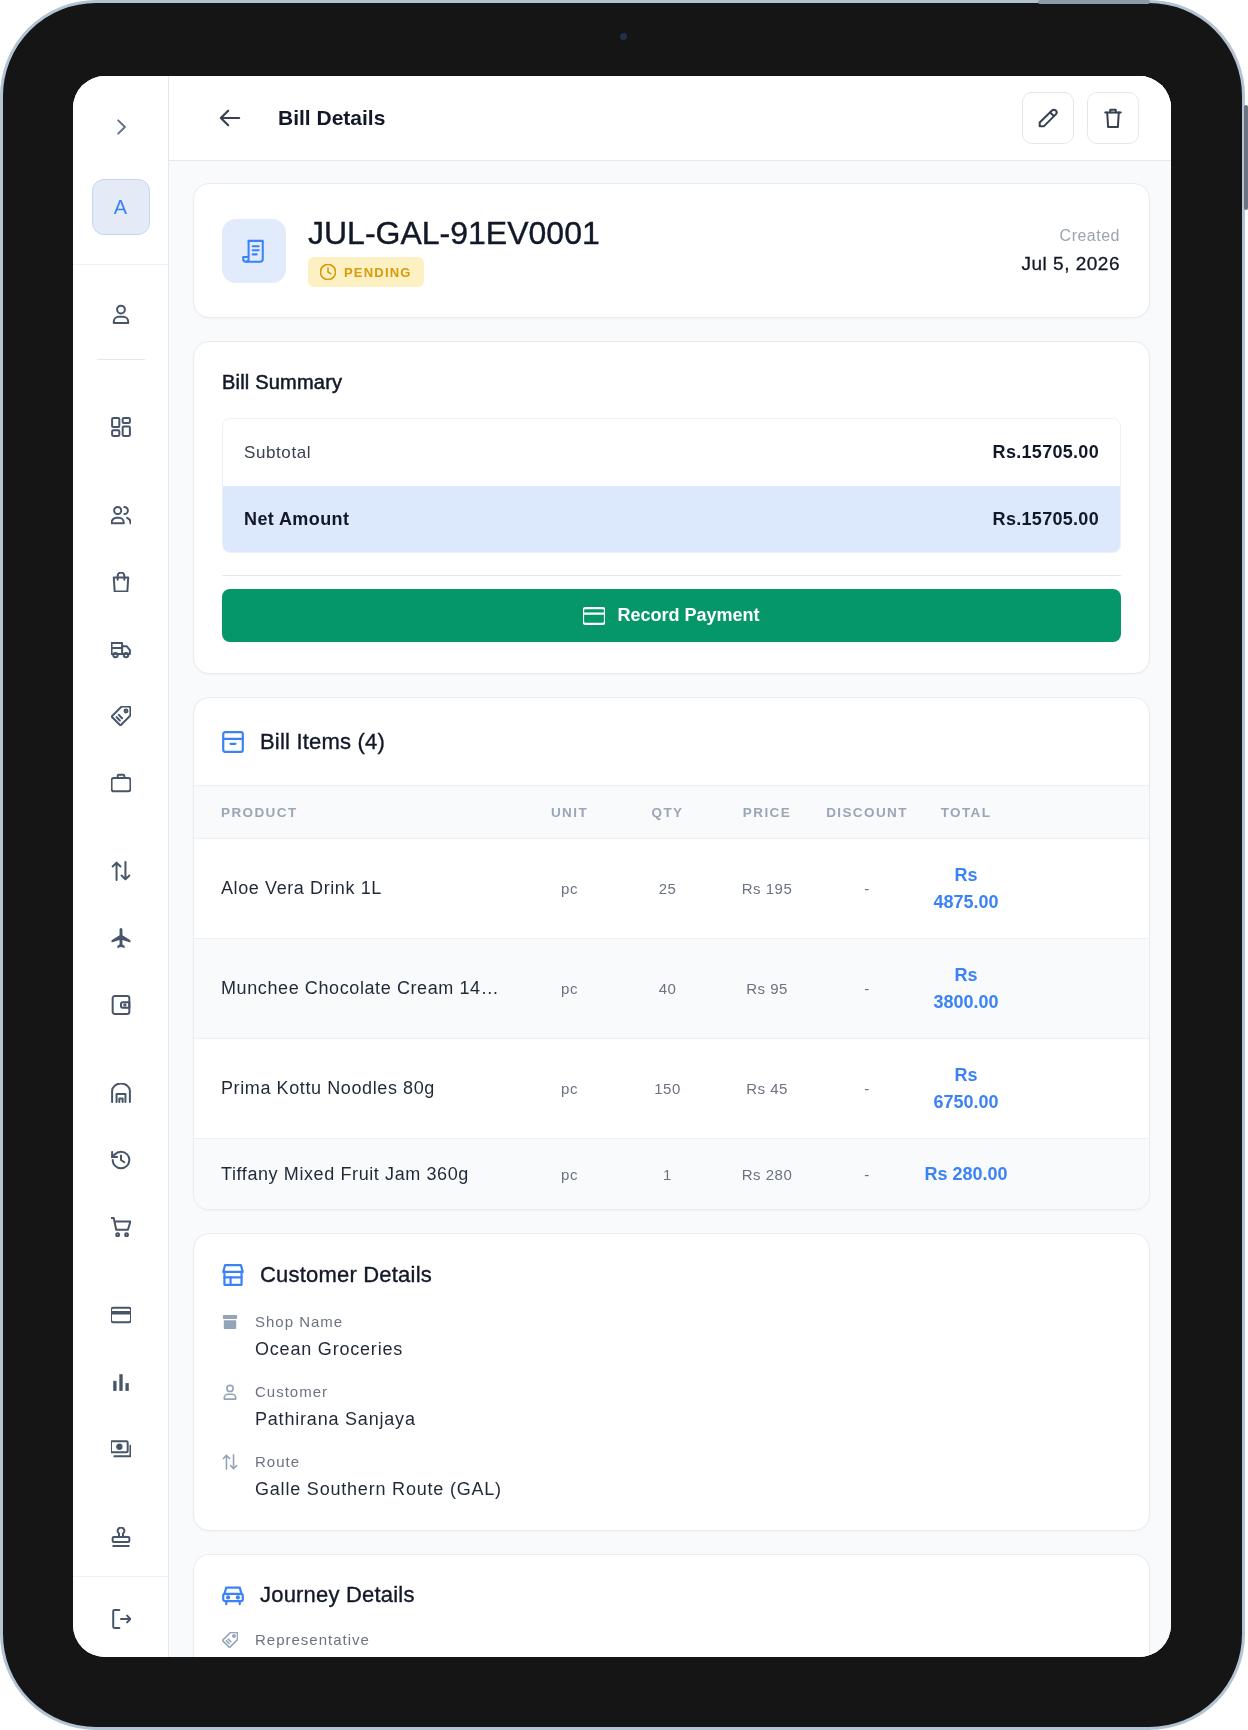 The width and height of the screenshot is (1248, 1730). What do you see at coordinates (299, 1322) in the screenshot?
I see `field-label: Shop Name` at bounding box center [299, 1322].